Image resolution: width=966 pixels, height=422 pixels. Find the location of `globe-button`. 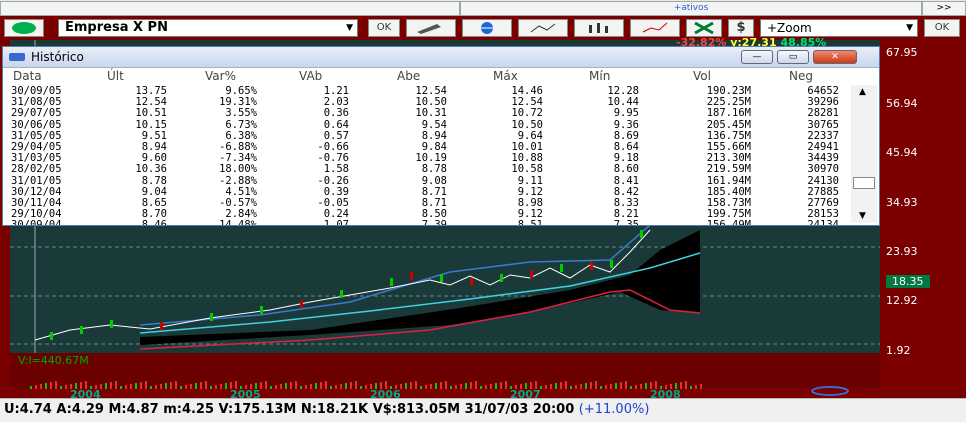

globe-button is located at coordinates (487, 28).